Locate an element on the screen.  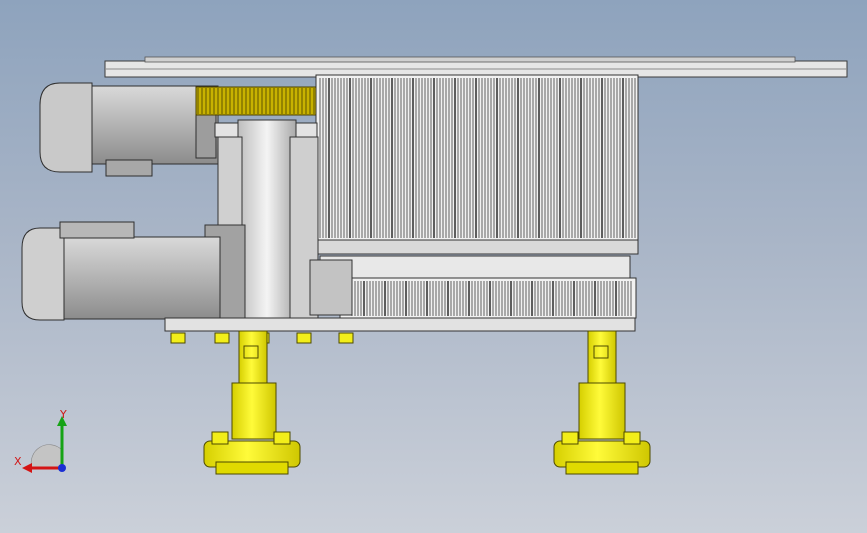
z-axis-dot-icon is located at coordinates (62, 468).